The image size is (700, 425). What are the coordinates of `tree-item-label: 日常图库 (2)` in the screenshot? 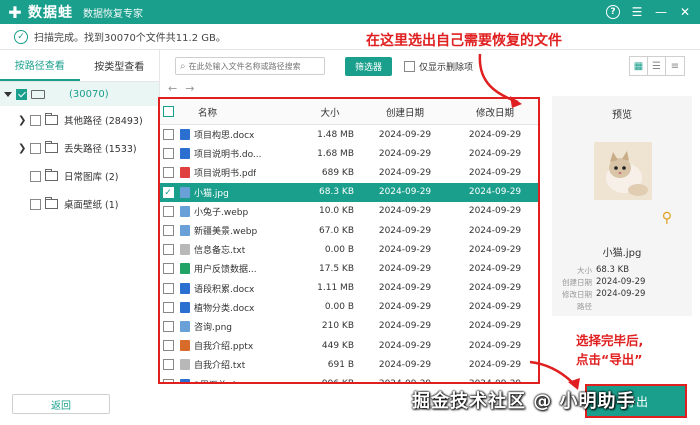 It's located at (91, 177).